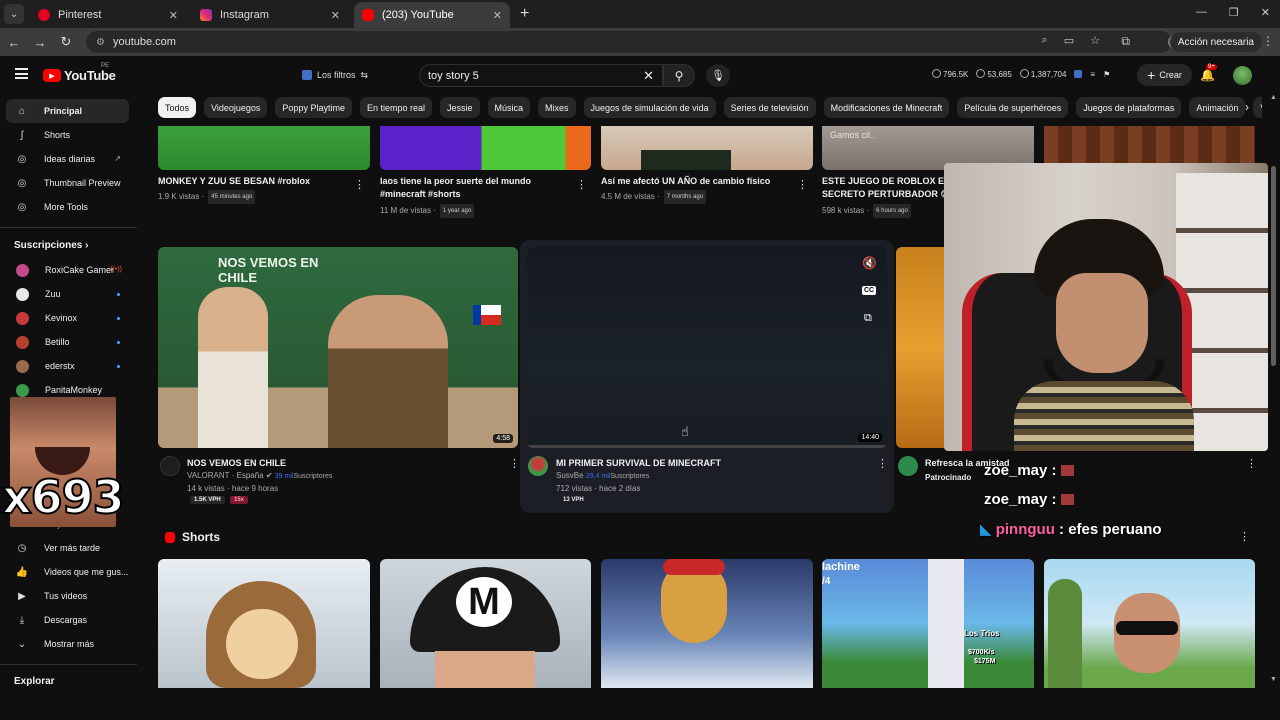 This screenshot has height=720, width=1280. Describe the element at coordinates (1273, 97) in the screenshot. I see `scroll-up-icon: ▲` at that location.